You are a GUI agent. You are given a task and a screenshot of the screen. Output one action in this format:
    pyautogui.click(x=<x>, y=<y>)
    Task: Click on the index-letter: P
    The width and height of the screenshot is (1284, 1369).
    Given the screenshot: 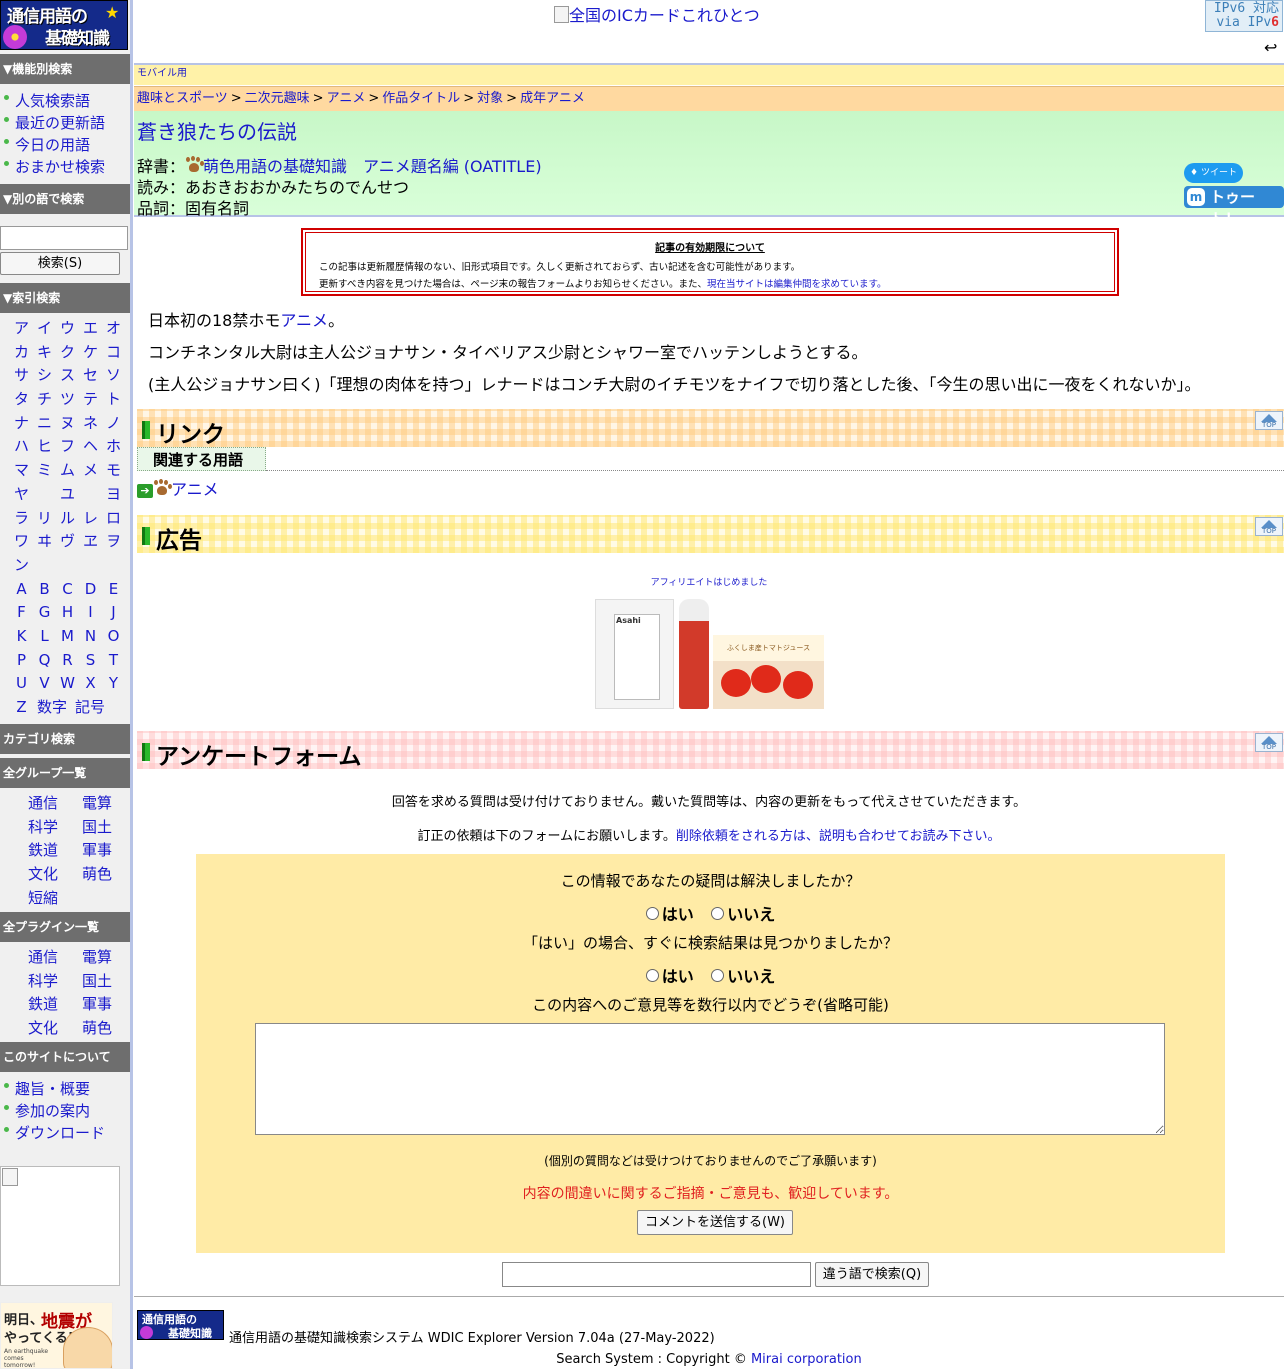 What is the action you would take?
    pyautogui.click(x=21, y=661)
    